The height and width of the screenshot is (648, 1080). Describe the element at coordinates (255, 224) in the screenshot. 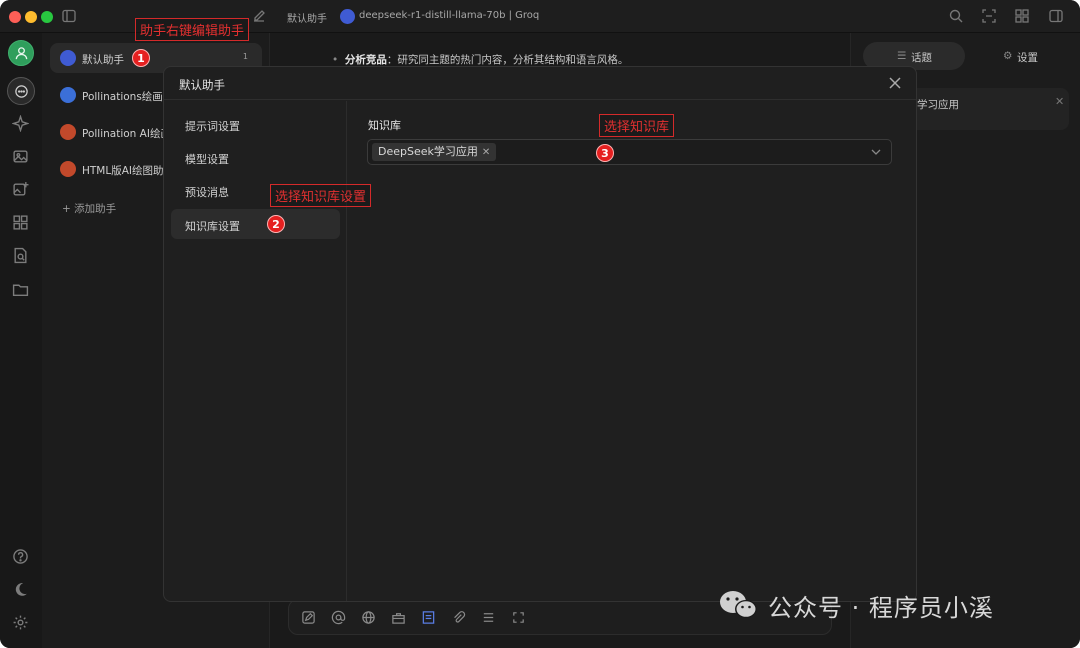

I see `nav-knowledge-settings: 知识库设置` at that location.